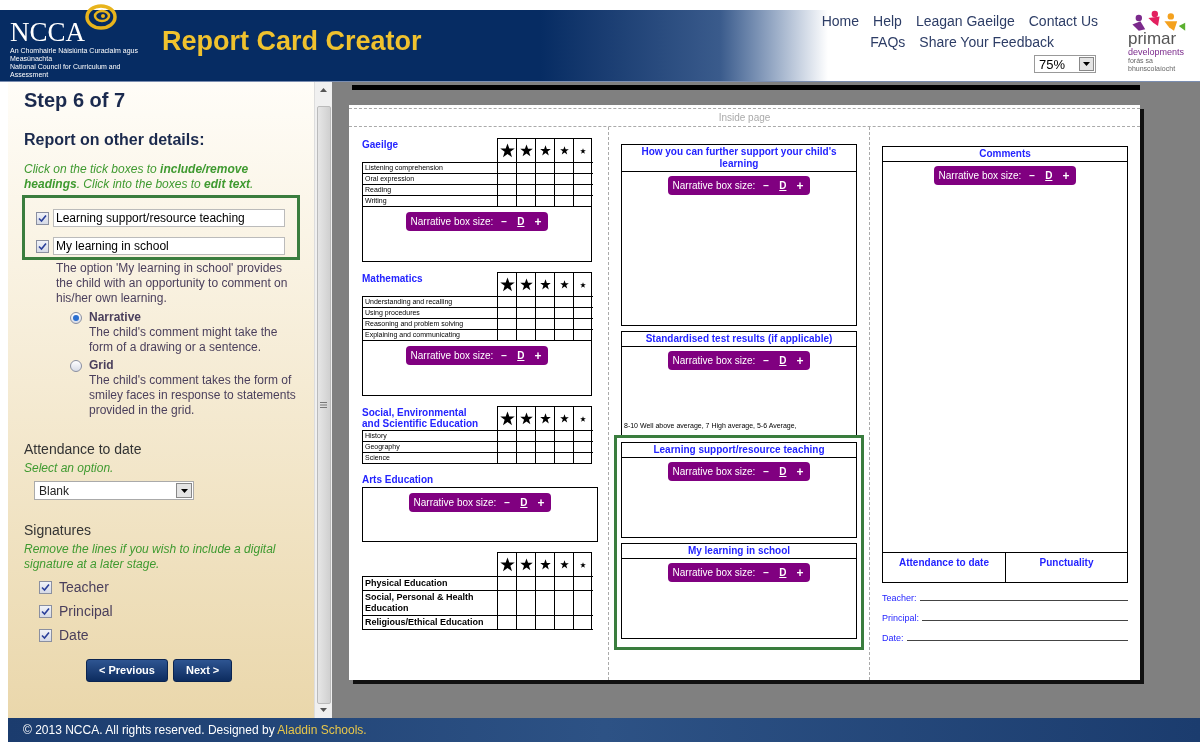 The width and height of the screenshot is (1200, 742). I want to click on attendance-hint: Select an option., so click(69, 468).